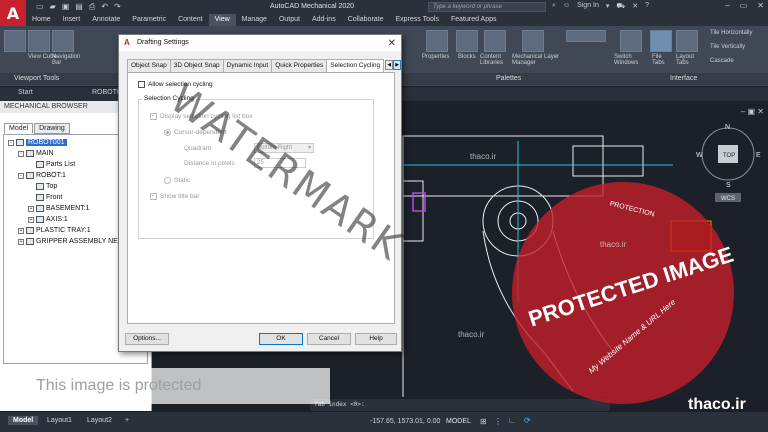 The height and width of the screenshot is (432, 768). What do you see at coordinates (324, 20) in the screenshot?
I see `tab-add-ins: Add-ins` at bounding box center [324, 20].